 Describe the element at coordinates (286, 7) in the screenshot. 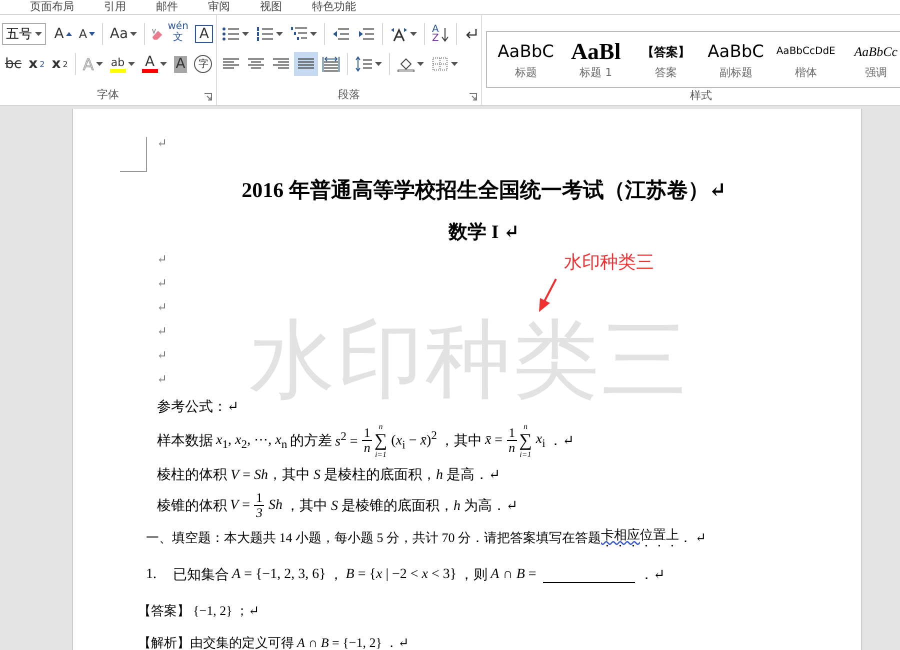

I see `ribbon-tab: 视图` at that location.